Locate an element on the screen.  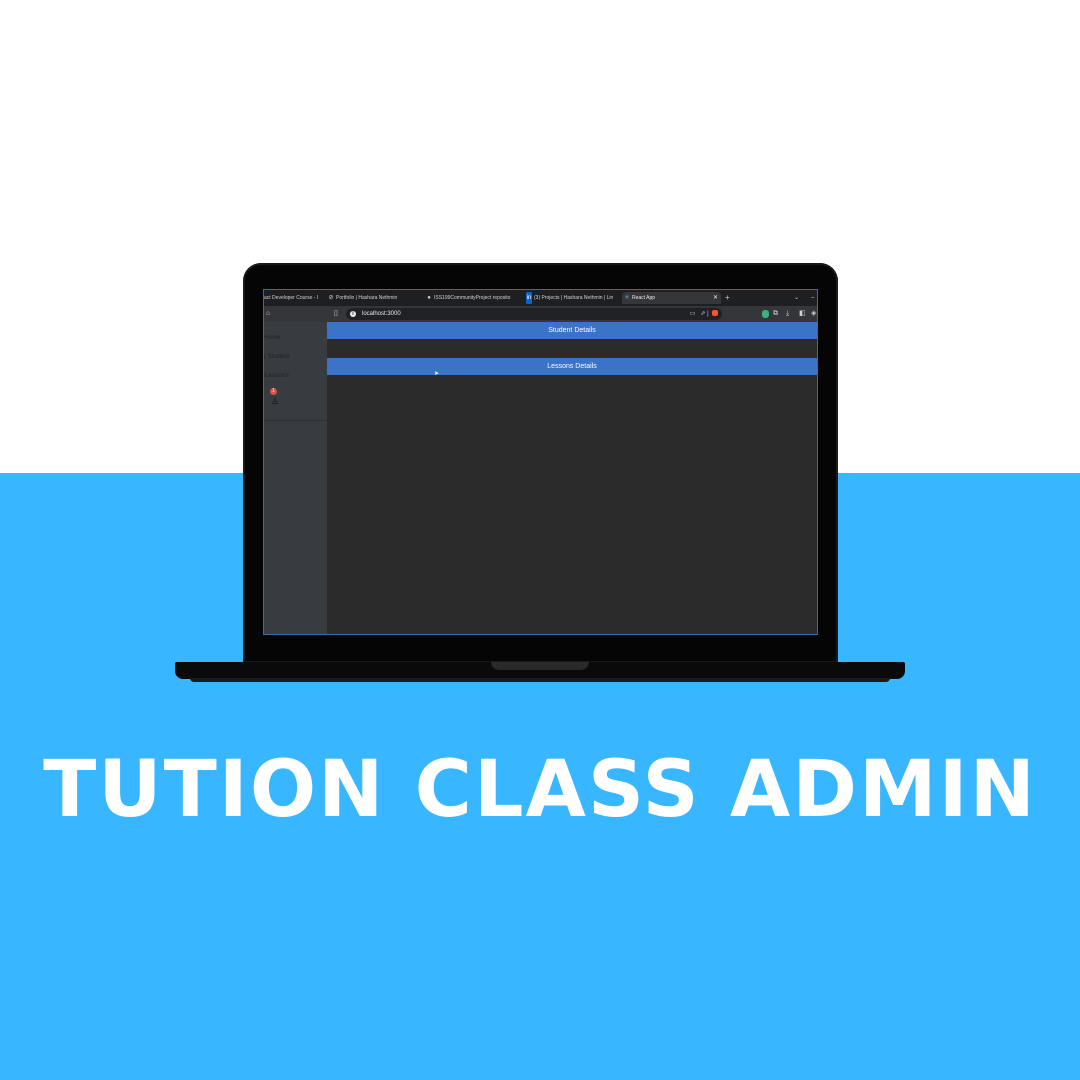
sidebar-item-student: § Student is located at coordinates (277, 356).